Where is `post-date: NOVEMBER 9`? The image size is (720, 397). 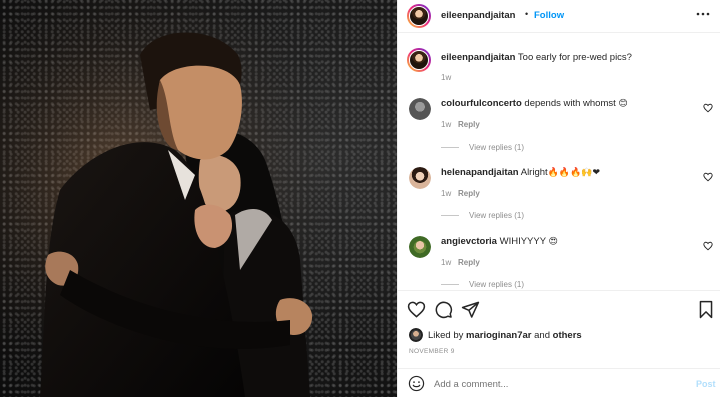
post-date: NOVEMBER 9 is located at coordinates (432, 351).